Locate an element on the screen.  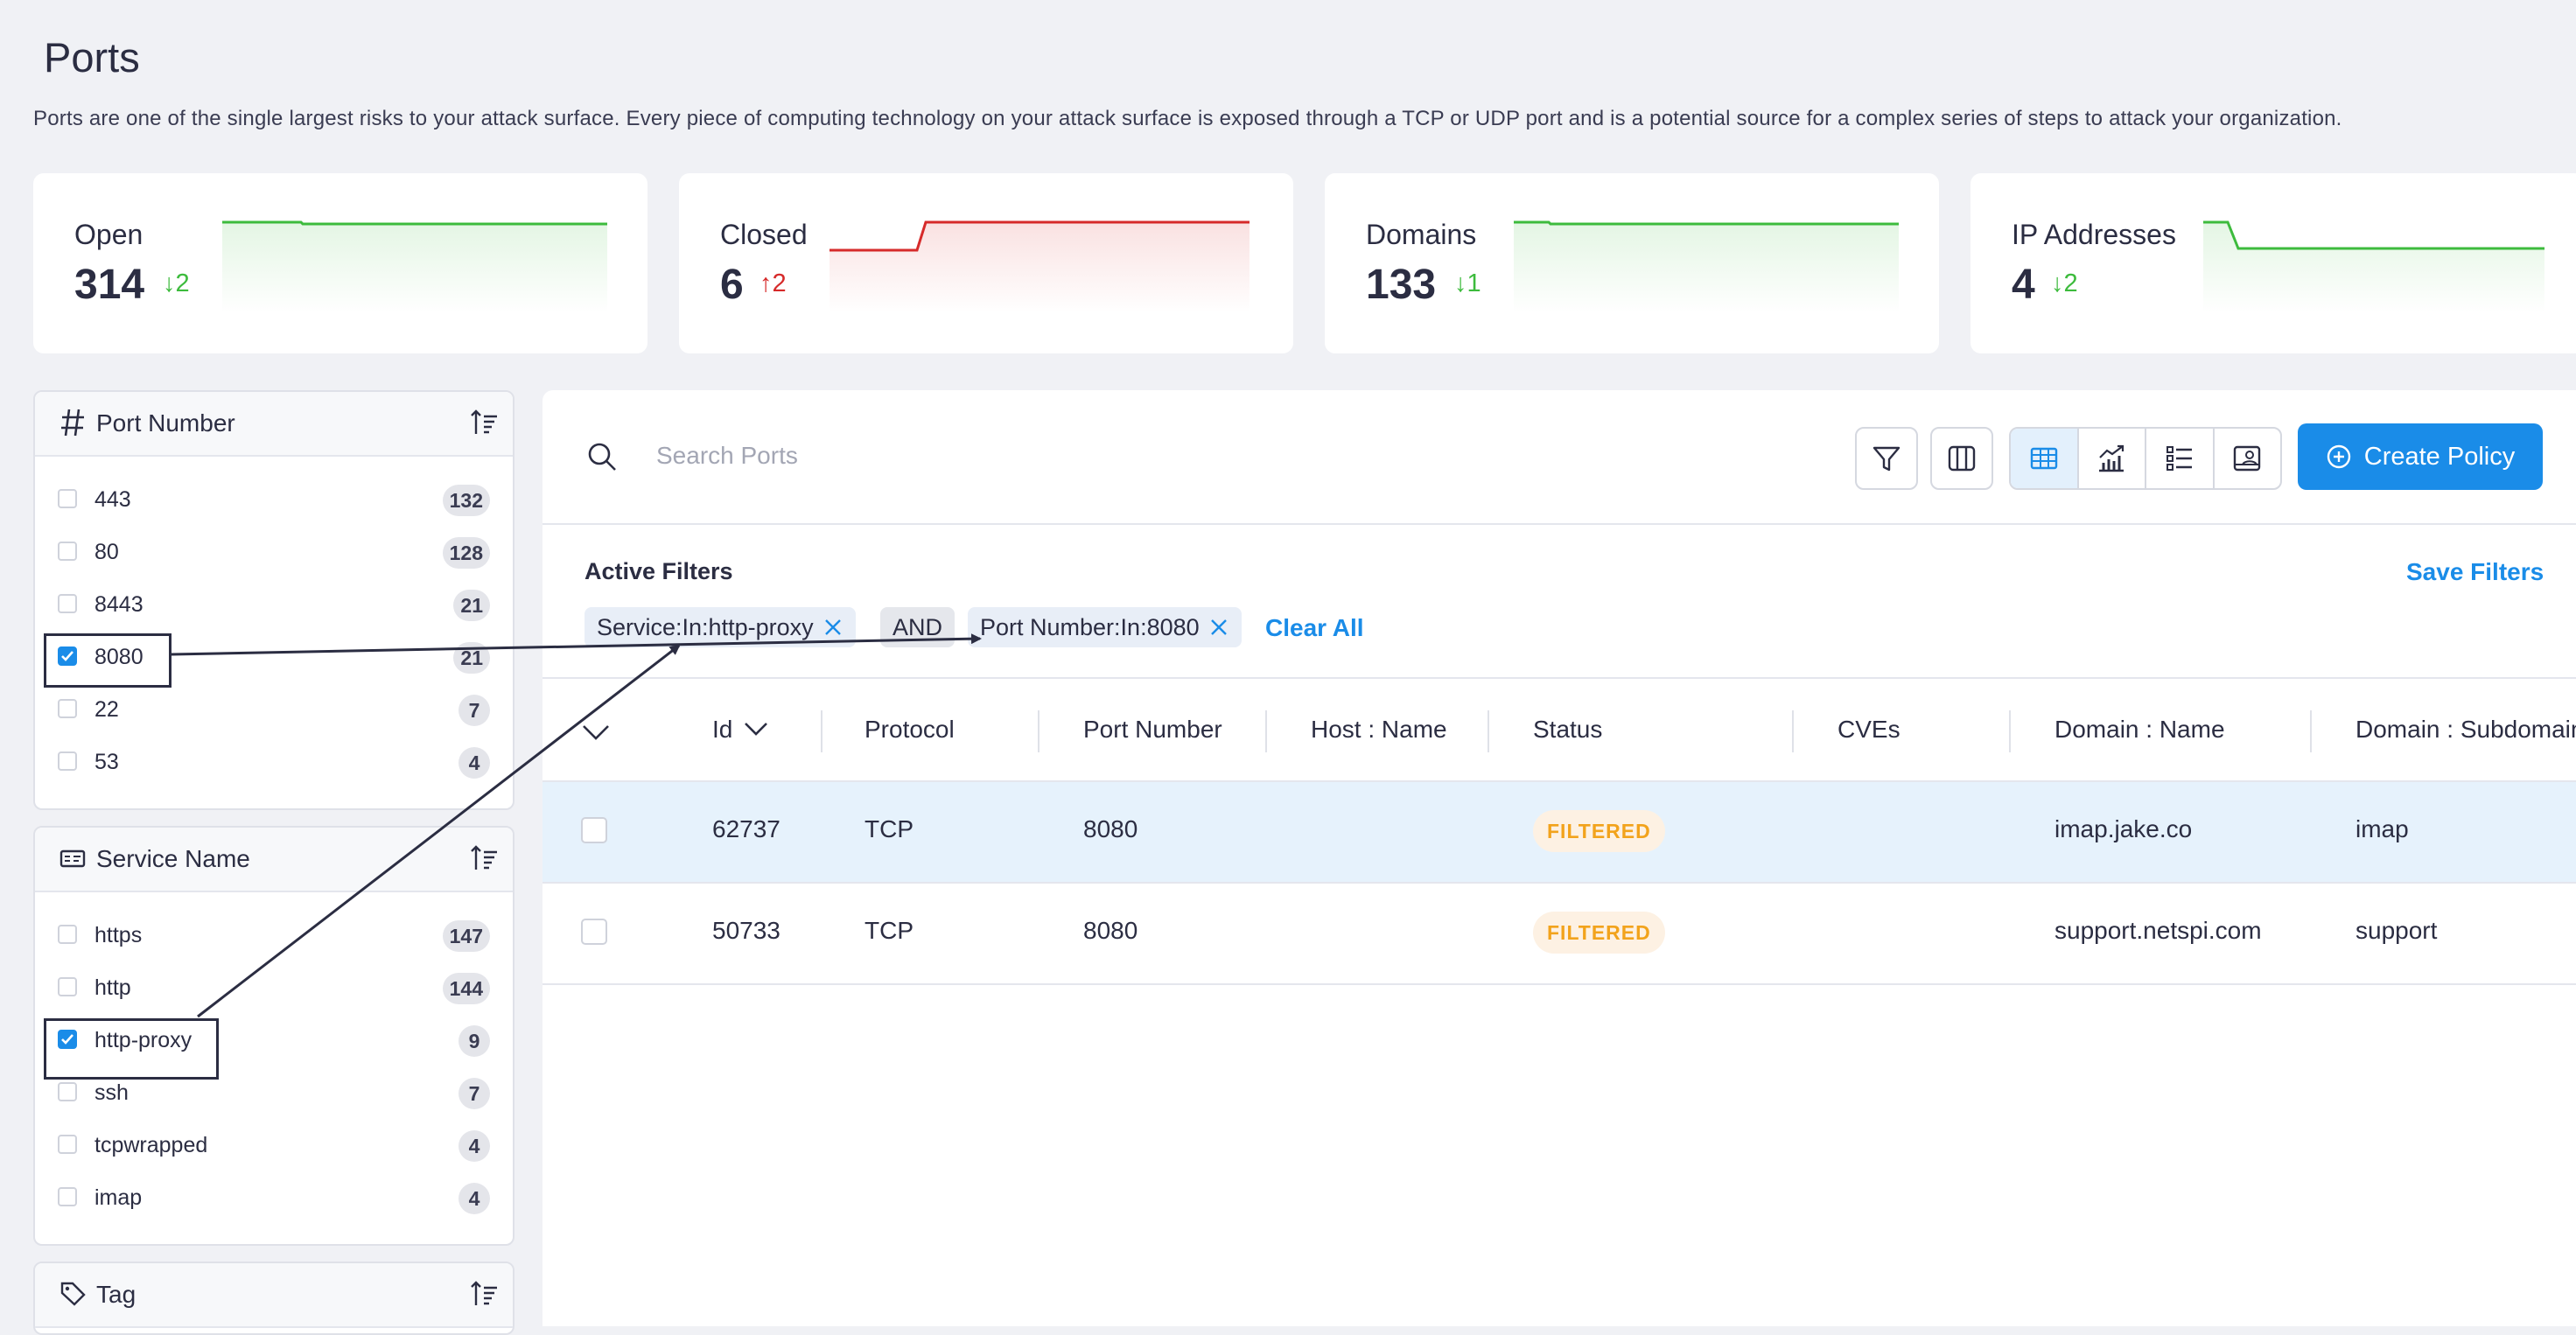
option-label: https is located at coordinates (118, 935).